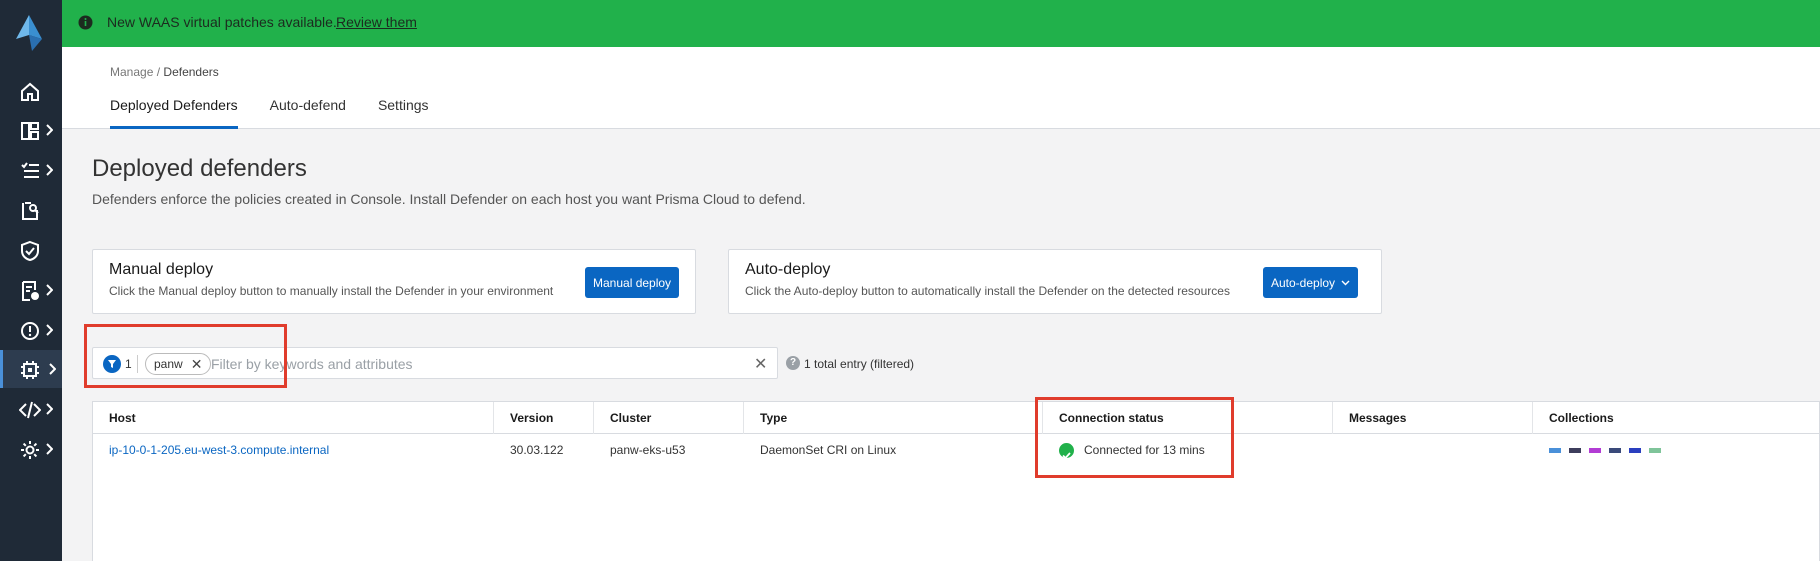  What do you see at coordinates (174, 113) in the screenshot?
I see `tab-deployed-defenders: Deployed Defenders` at bounding box center [174, 113].